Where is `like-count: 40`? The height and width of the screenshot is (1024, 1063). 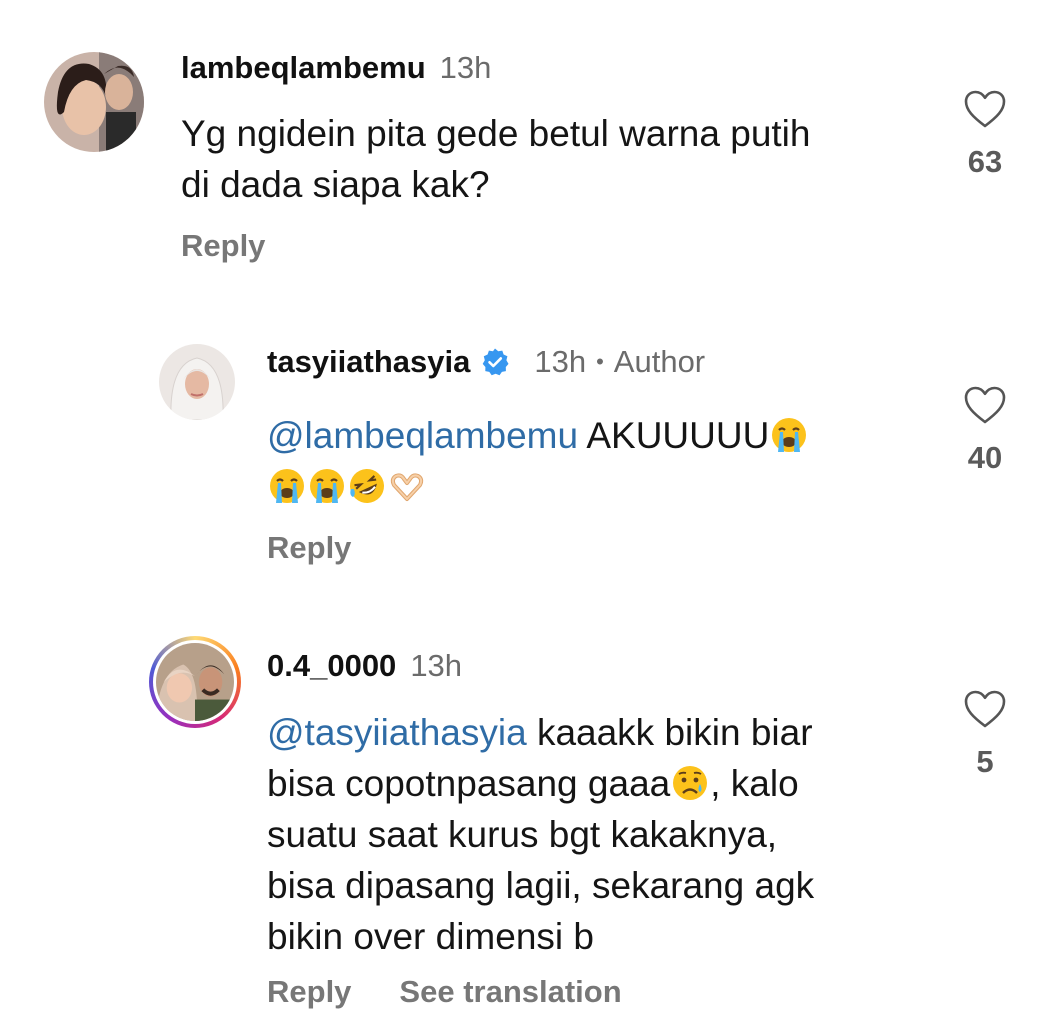 like-count: 40 is located at coordinates (985, 457).